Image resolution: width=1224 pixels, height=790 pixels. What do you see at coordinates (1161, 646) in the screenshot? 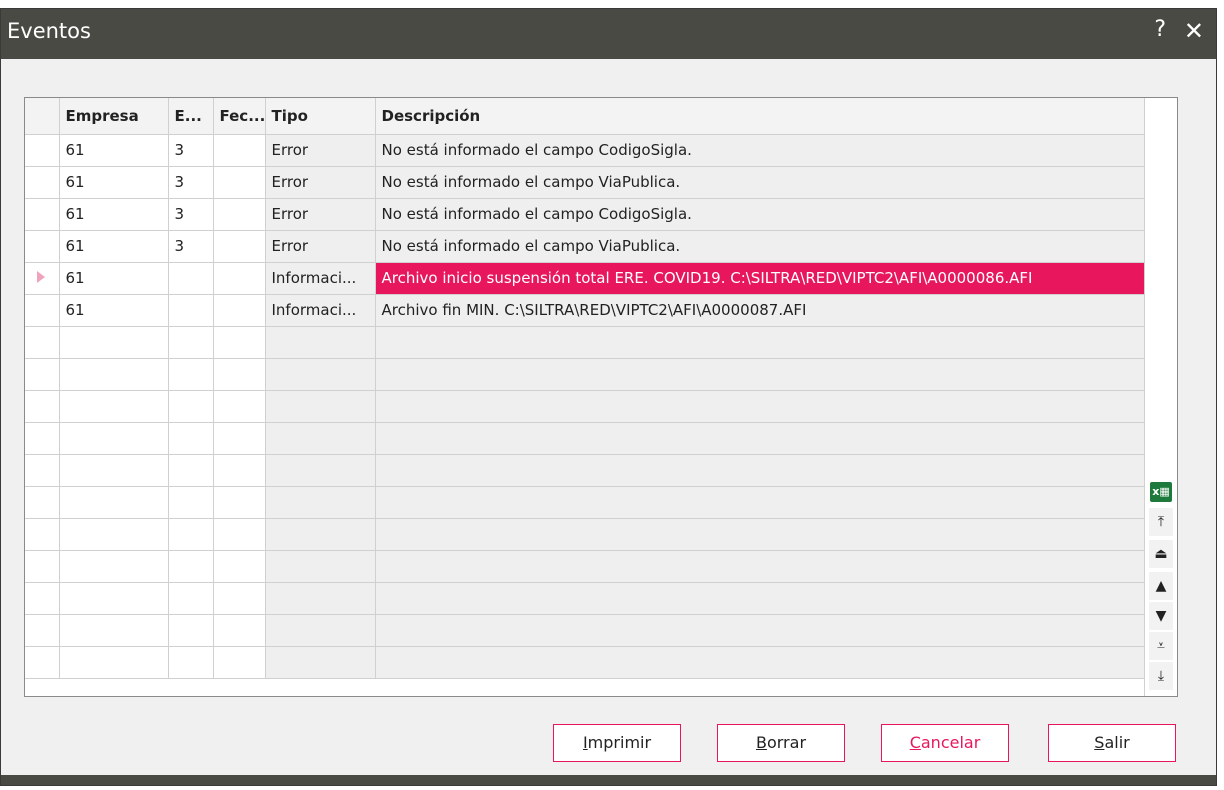
I see `page-down-icon: ⩡` at bounding box center [1161, 646].